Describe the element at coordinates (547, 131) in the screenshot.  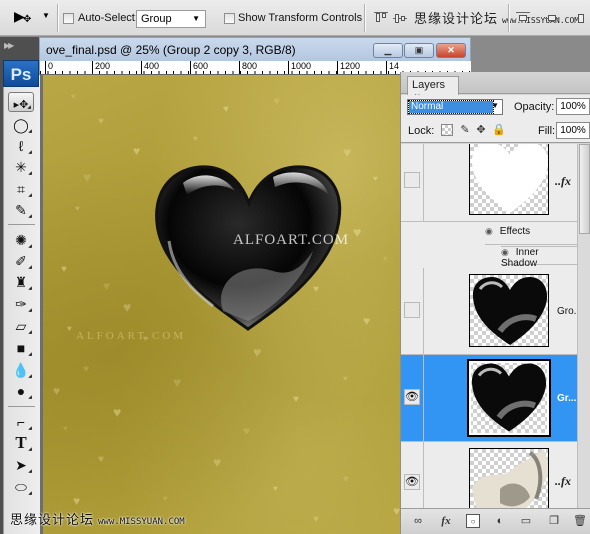
I see `fill-label: Fill:` at that location.